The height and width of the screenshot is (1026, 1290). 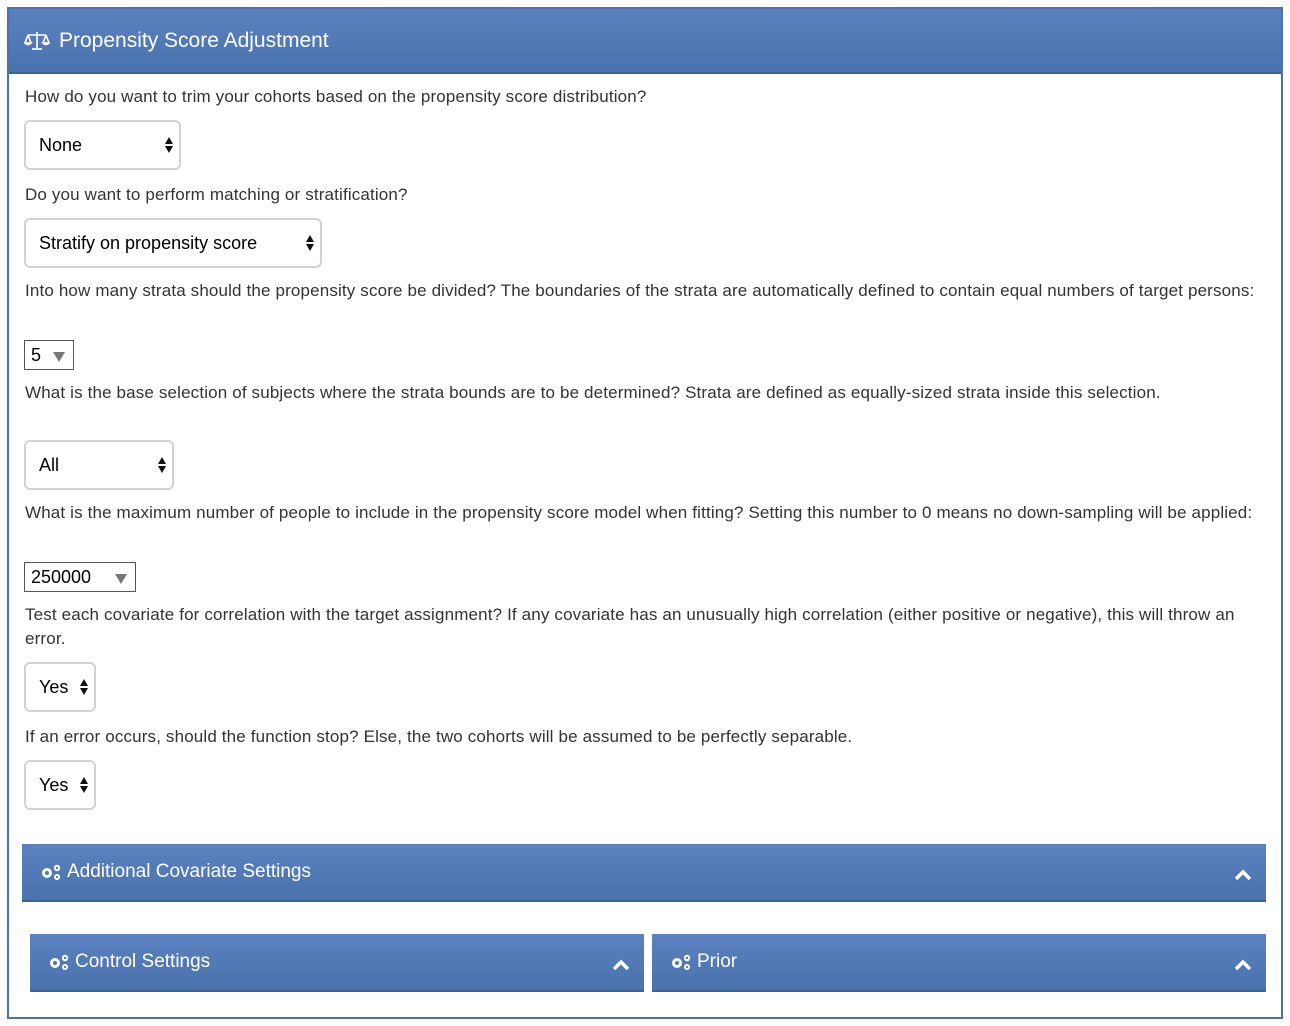 I want to click on stop-error-select: Yes, so click(x=60, y=785).